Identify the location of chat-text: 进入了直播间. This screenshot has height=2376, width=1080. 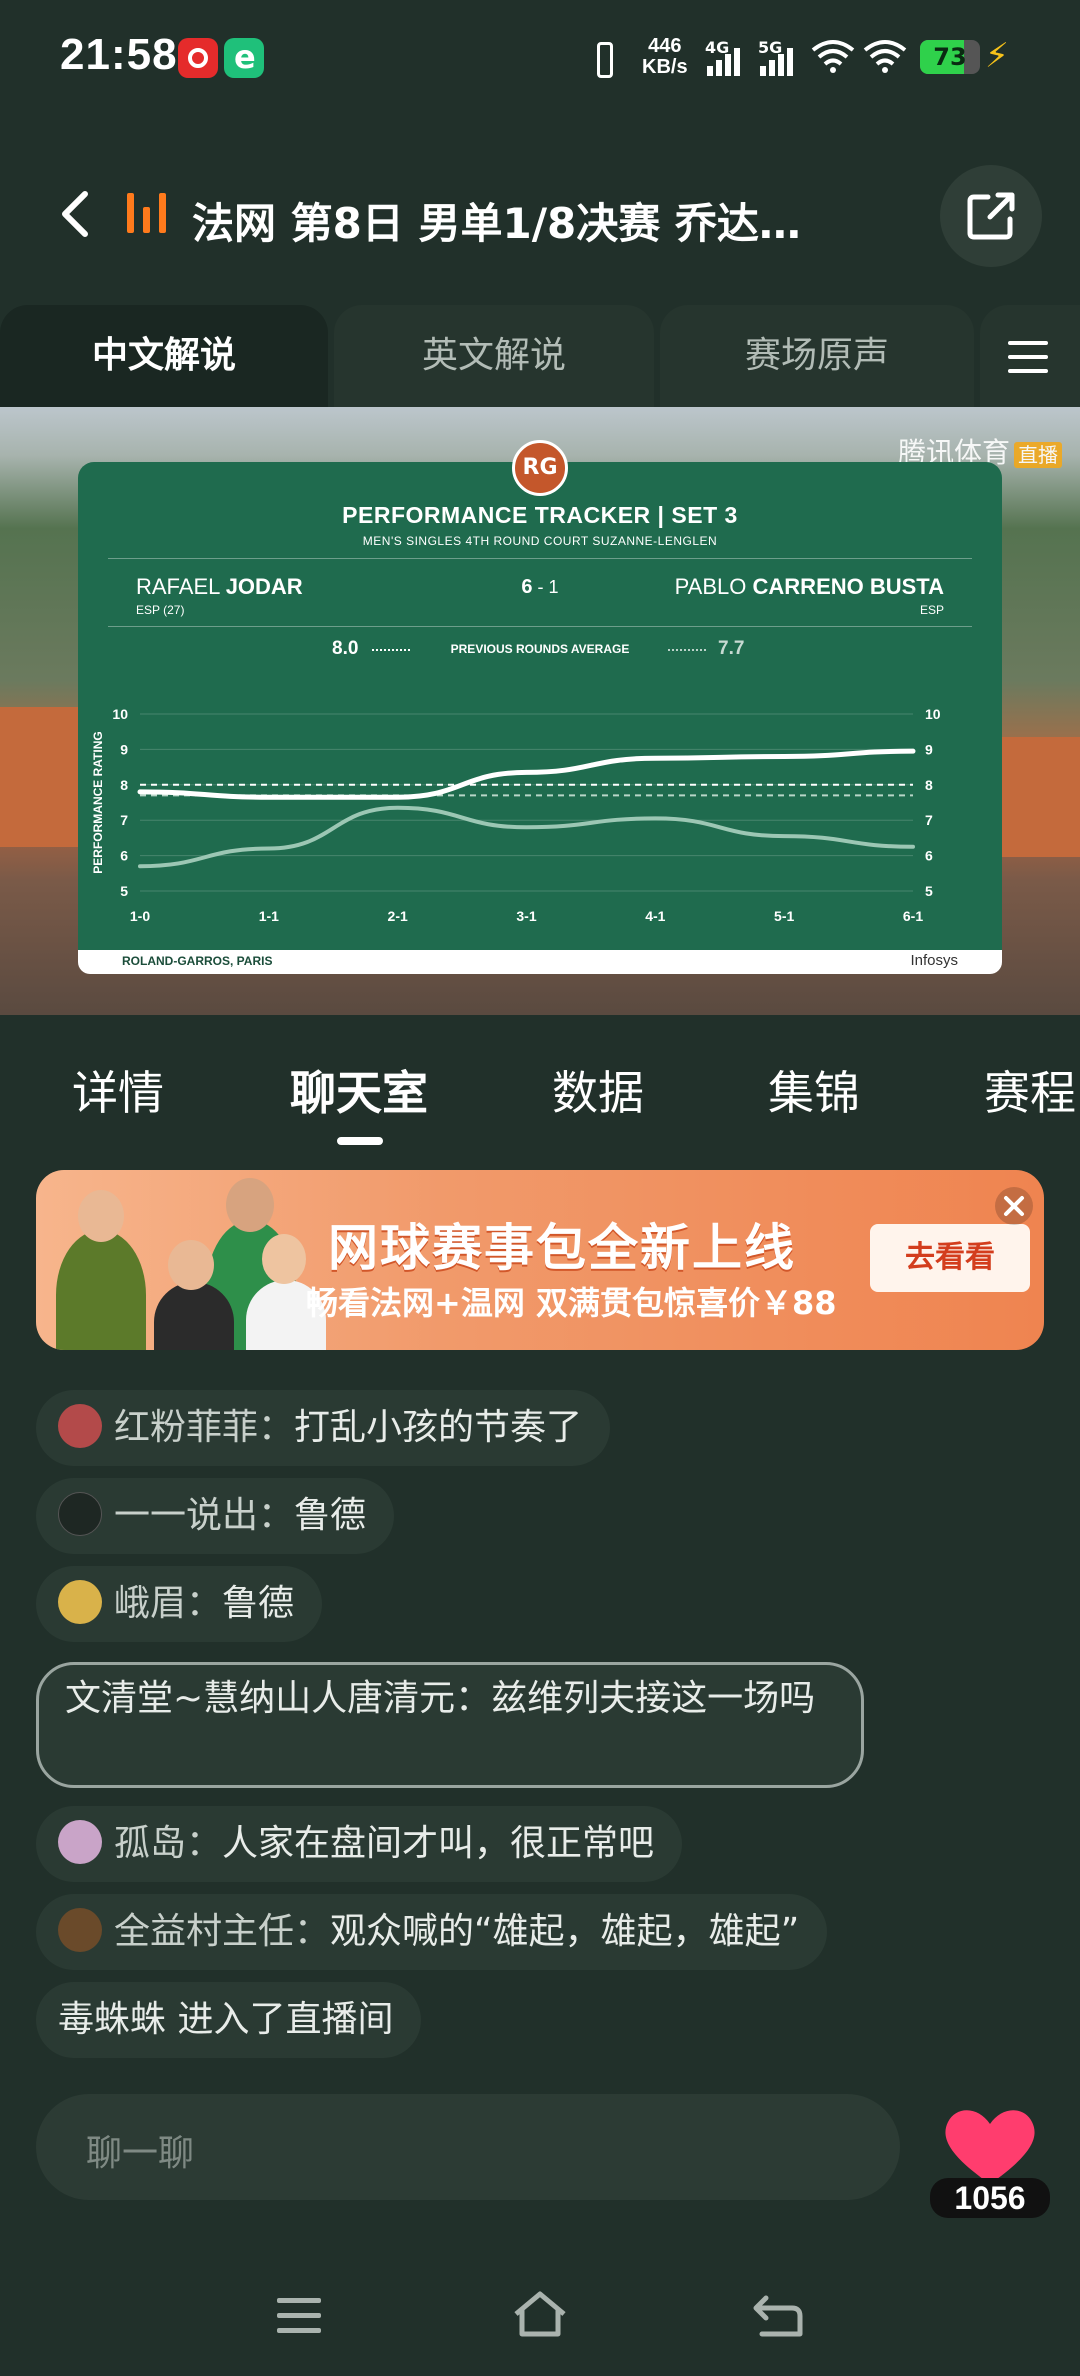
(280, 2019).